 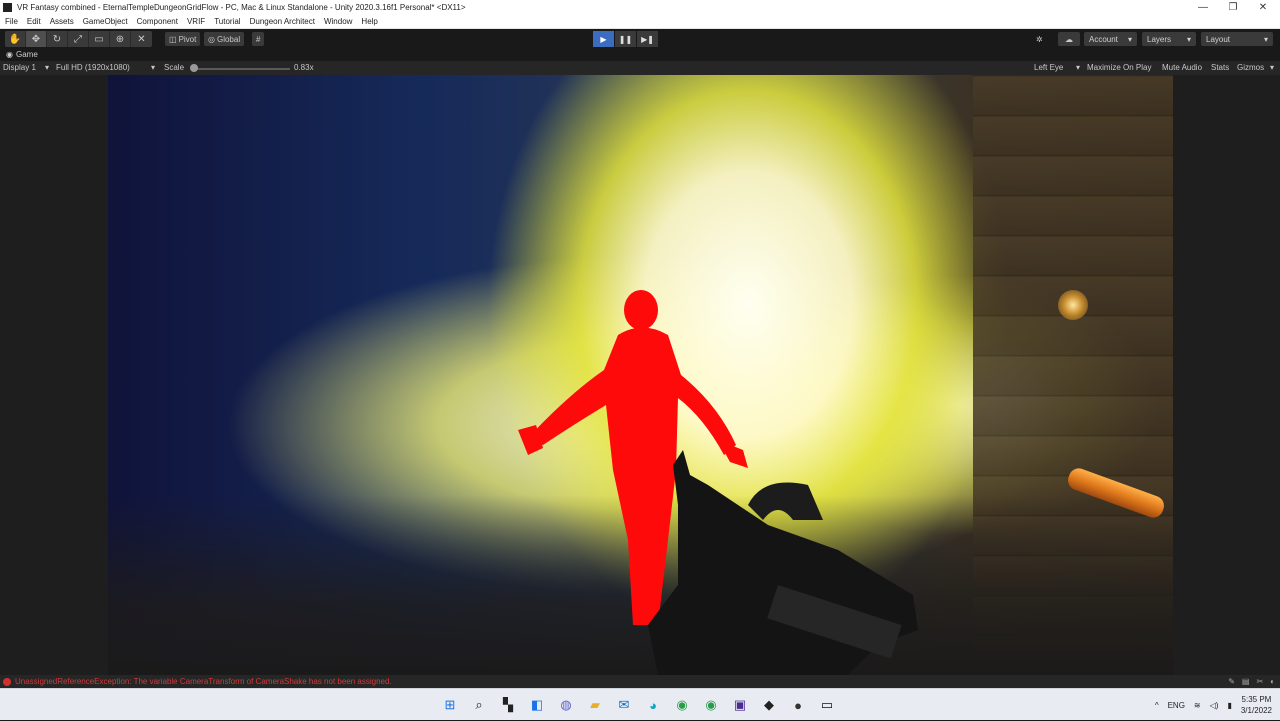 I want to click on eye-dropdown: Left Eye, so click(x=1048, y=67).